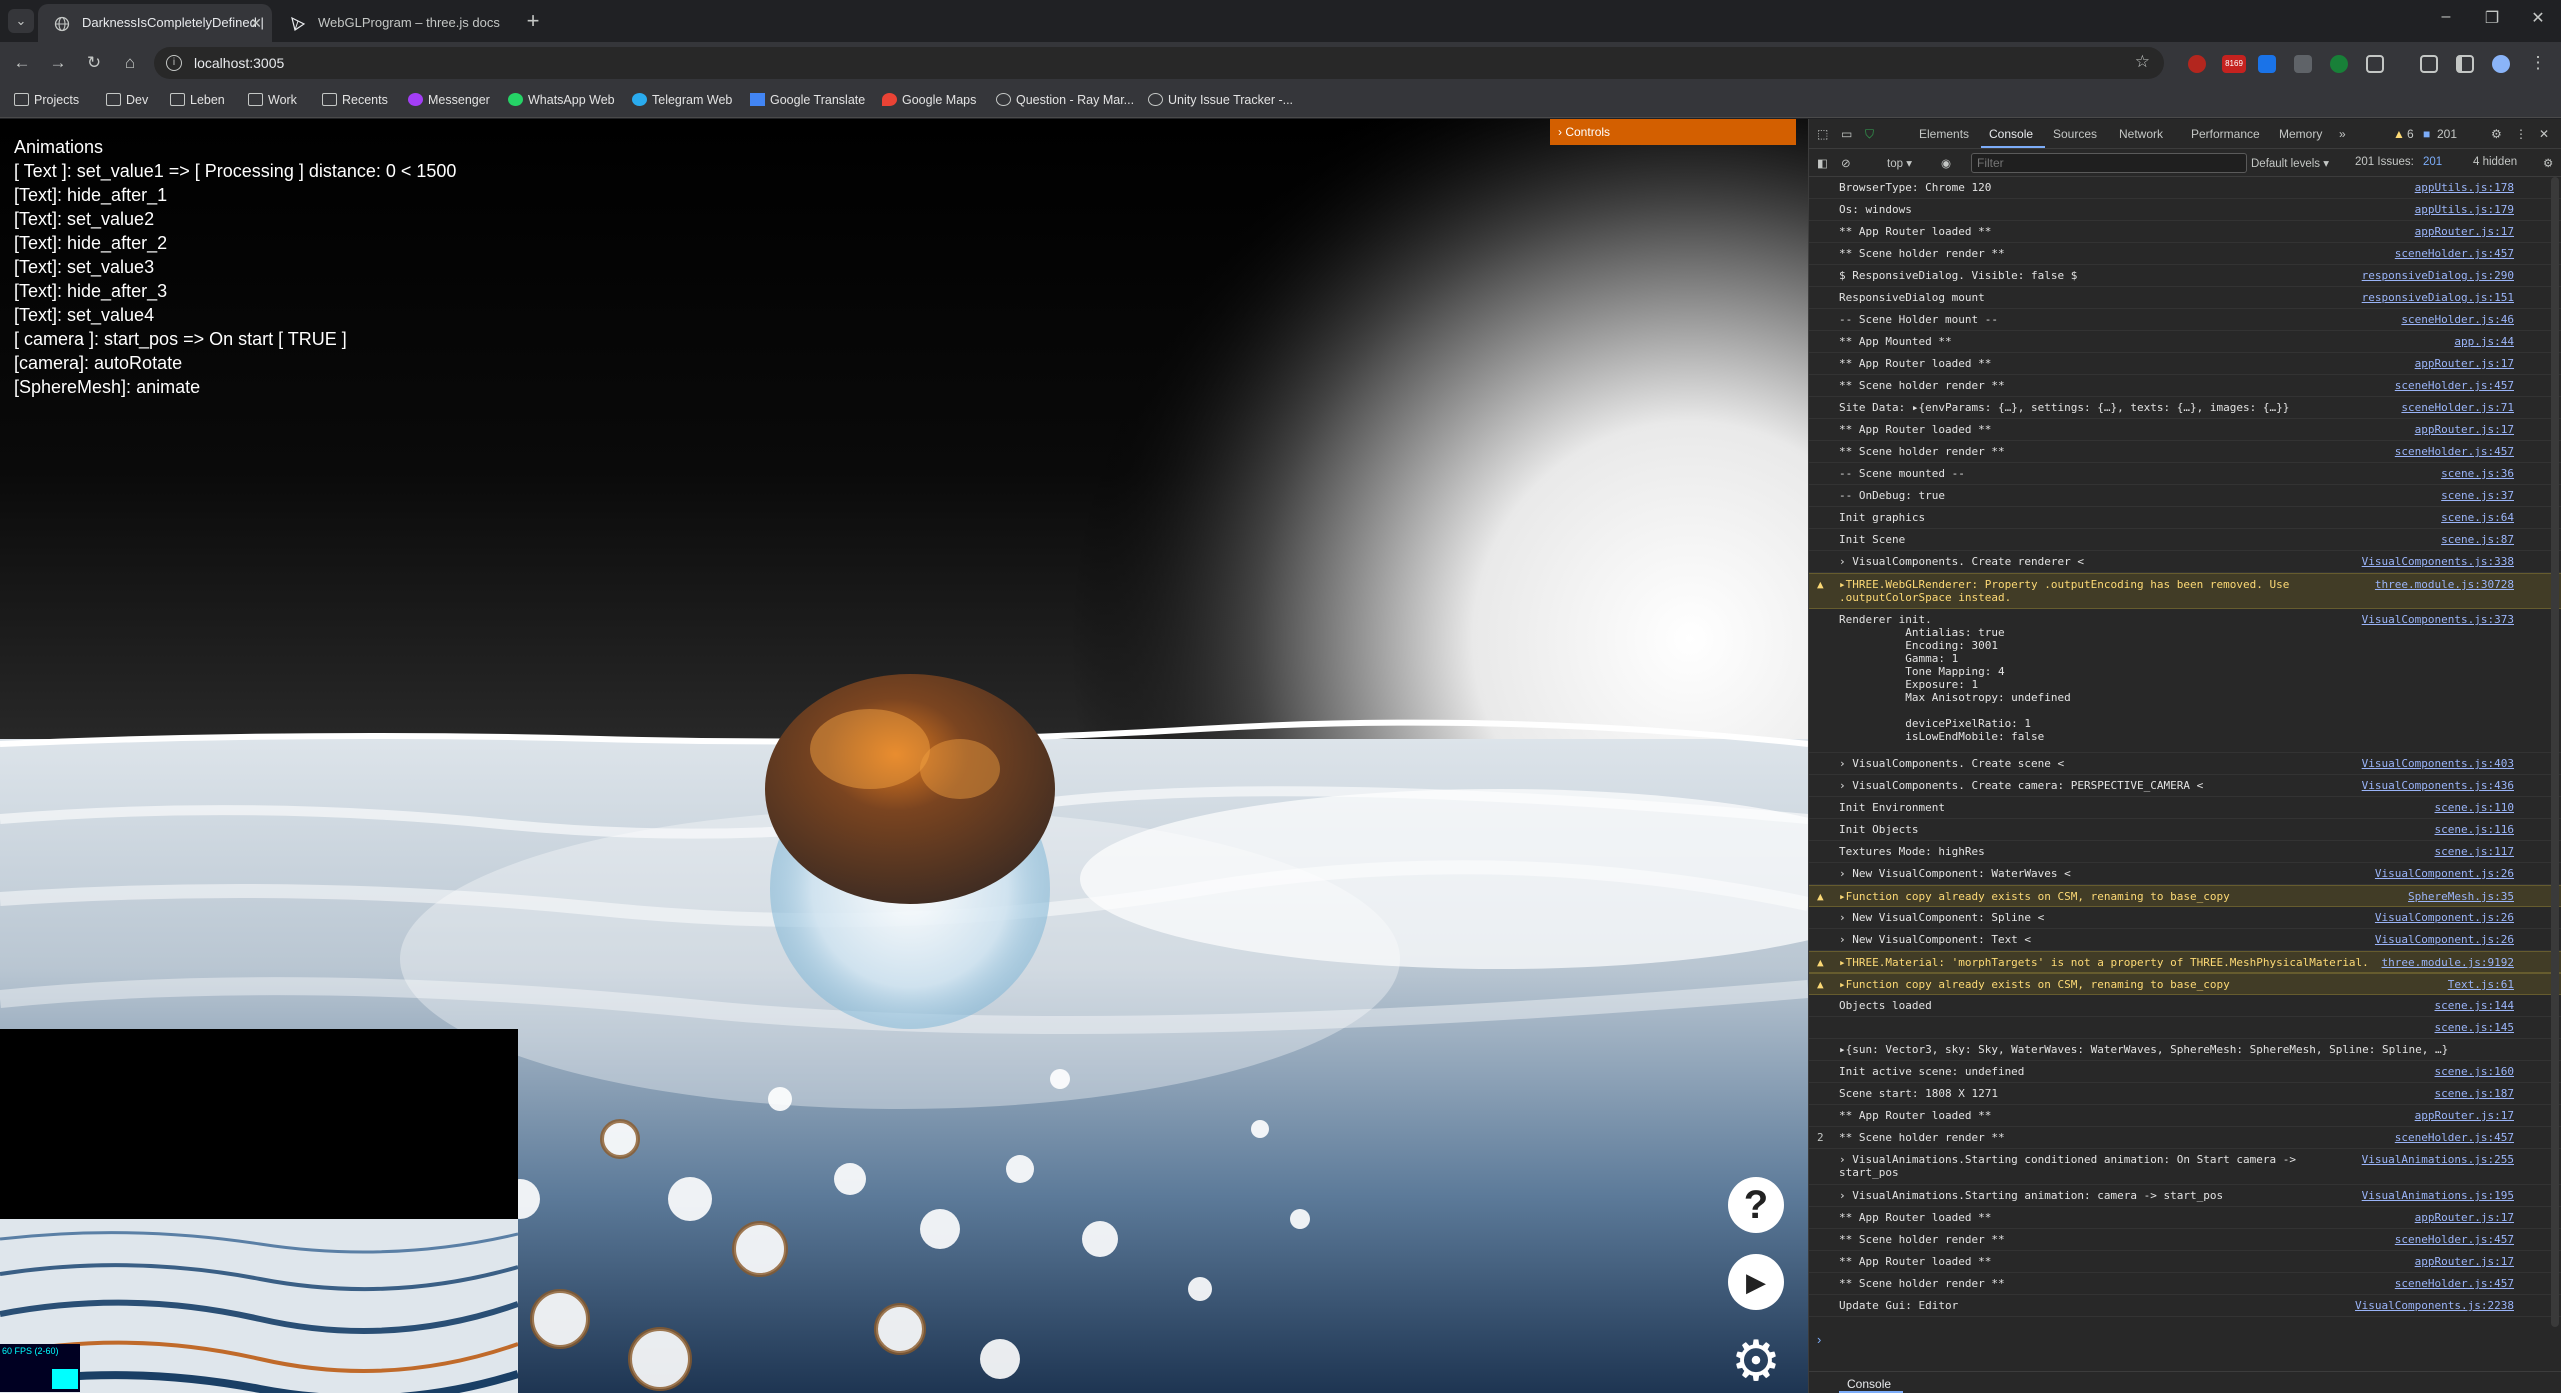  I want to click on console-log-row: Init active scene: undefined scene.js:160, so click(2185, 1072).